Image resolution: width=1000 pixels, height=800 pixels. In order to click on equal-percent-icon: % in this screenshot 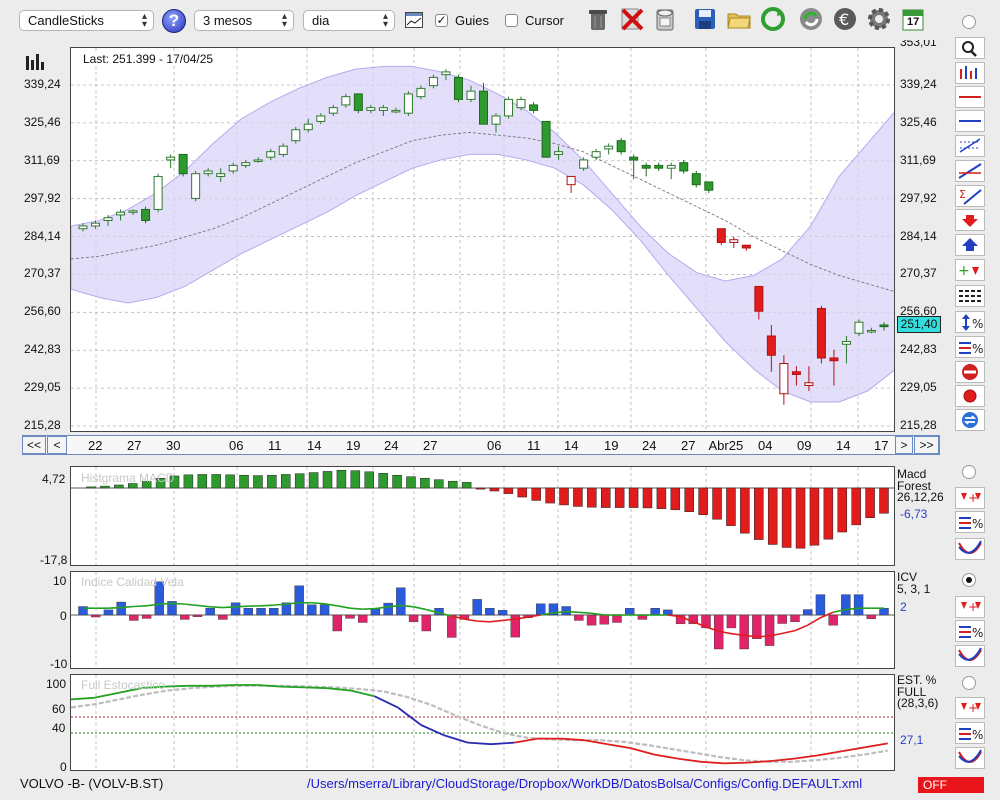, I will do `click(971, 735)`.